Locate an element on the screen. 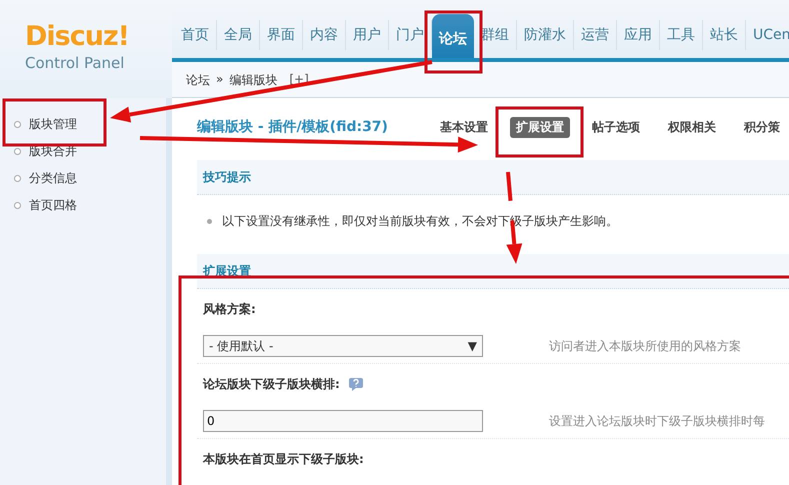 The width and height of the screenshot is (789, 485). field-hint: 设置进入论坛版块时下级子版块横排时每 is located at coordinates (657, 421).